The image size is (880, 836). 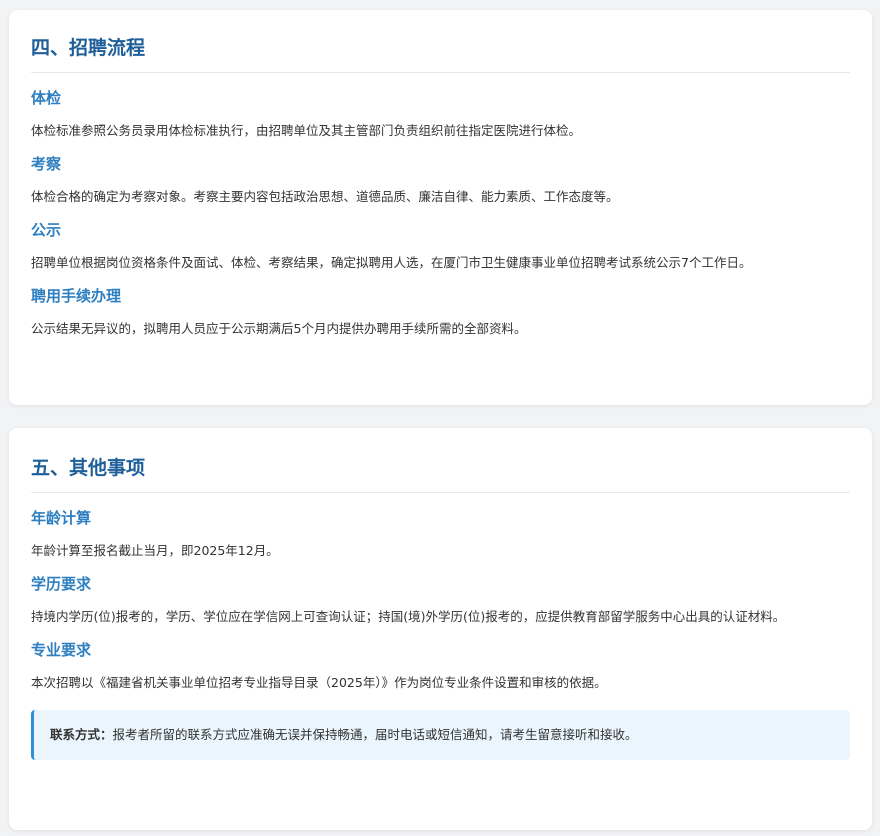 I want to click on subheading-major-requirements: 专业要求, so click(x=61, y=650).